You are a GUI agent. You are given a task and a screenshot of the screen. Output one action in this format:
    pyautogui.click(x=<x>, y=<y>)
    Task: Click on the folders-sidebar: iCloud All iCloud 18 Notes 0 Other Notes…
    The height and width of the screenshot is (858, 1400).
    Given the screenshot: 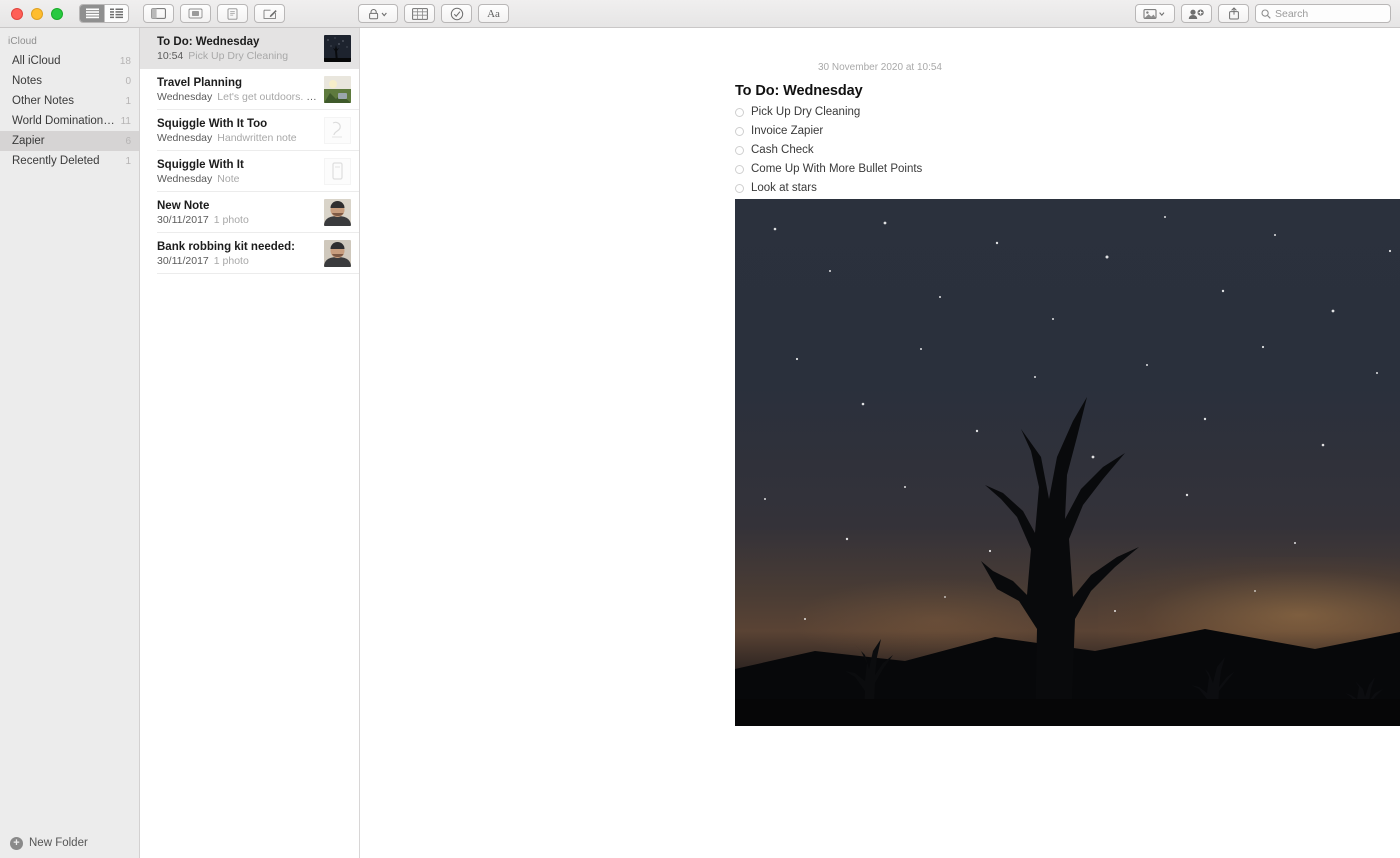 What is the action you would take?
    pyautogui.click(x=70, y=443)
    